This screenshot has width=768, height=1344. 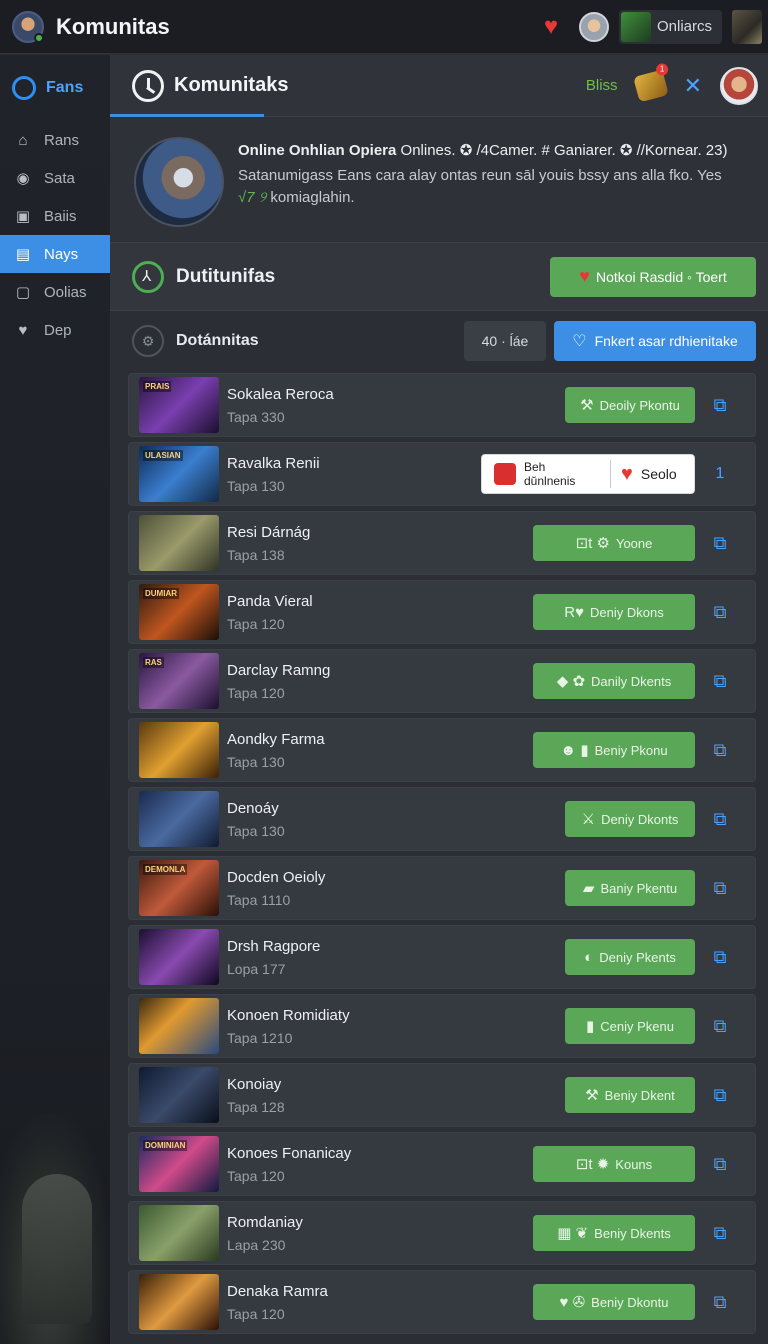 What do you see at coordinates (630, 1302) in the screenshot?
I see `action-label: Beniy Dkontu` at bounding box center [630, 1302].